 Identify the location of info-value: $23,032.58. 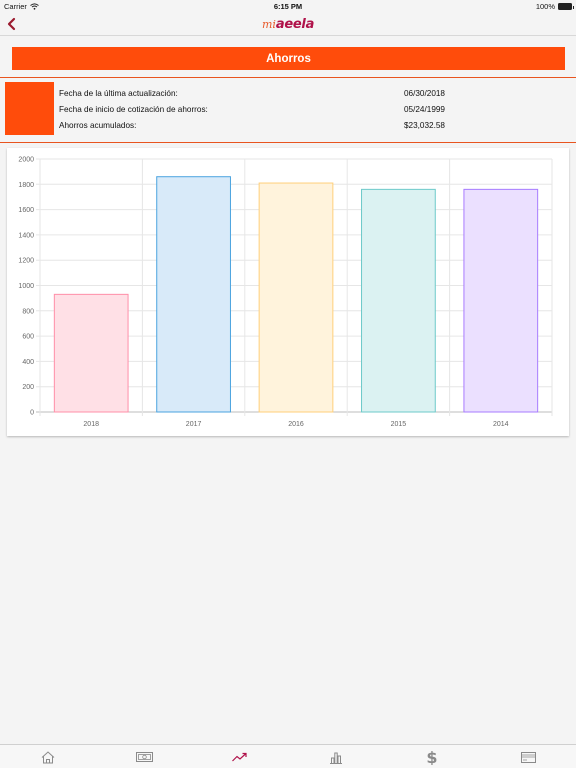
(424, 125).